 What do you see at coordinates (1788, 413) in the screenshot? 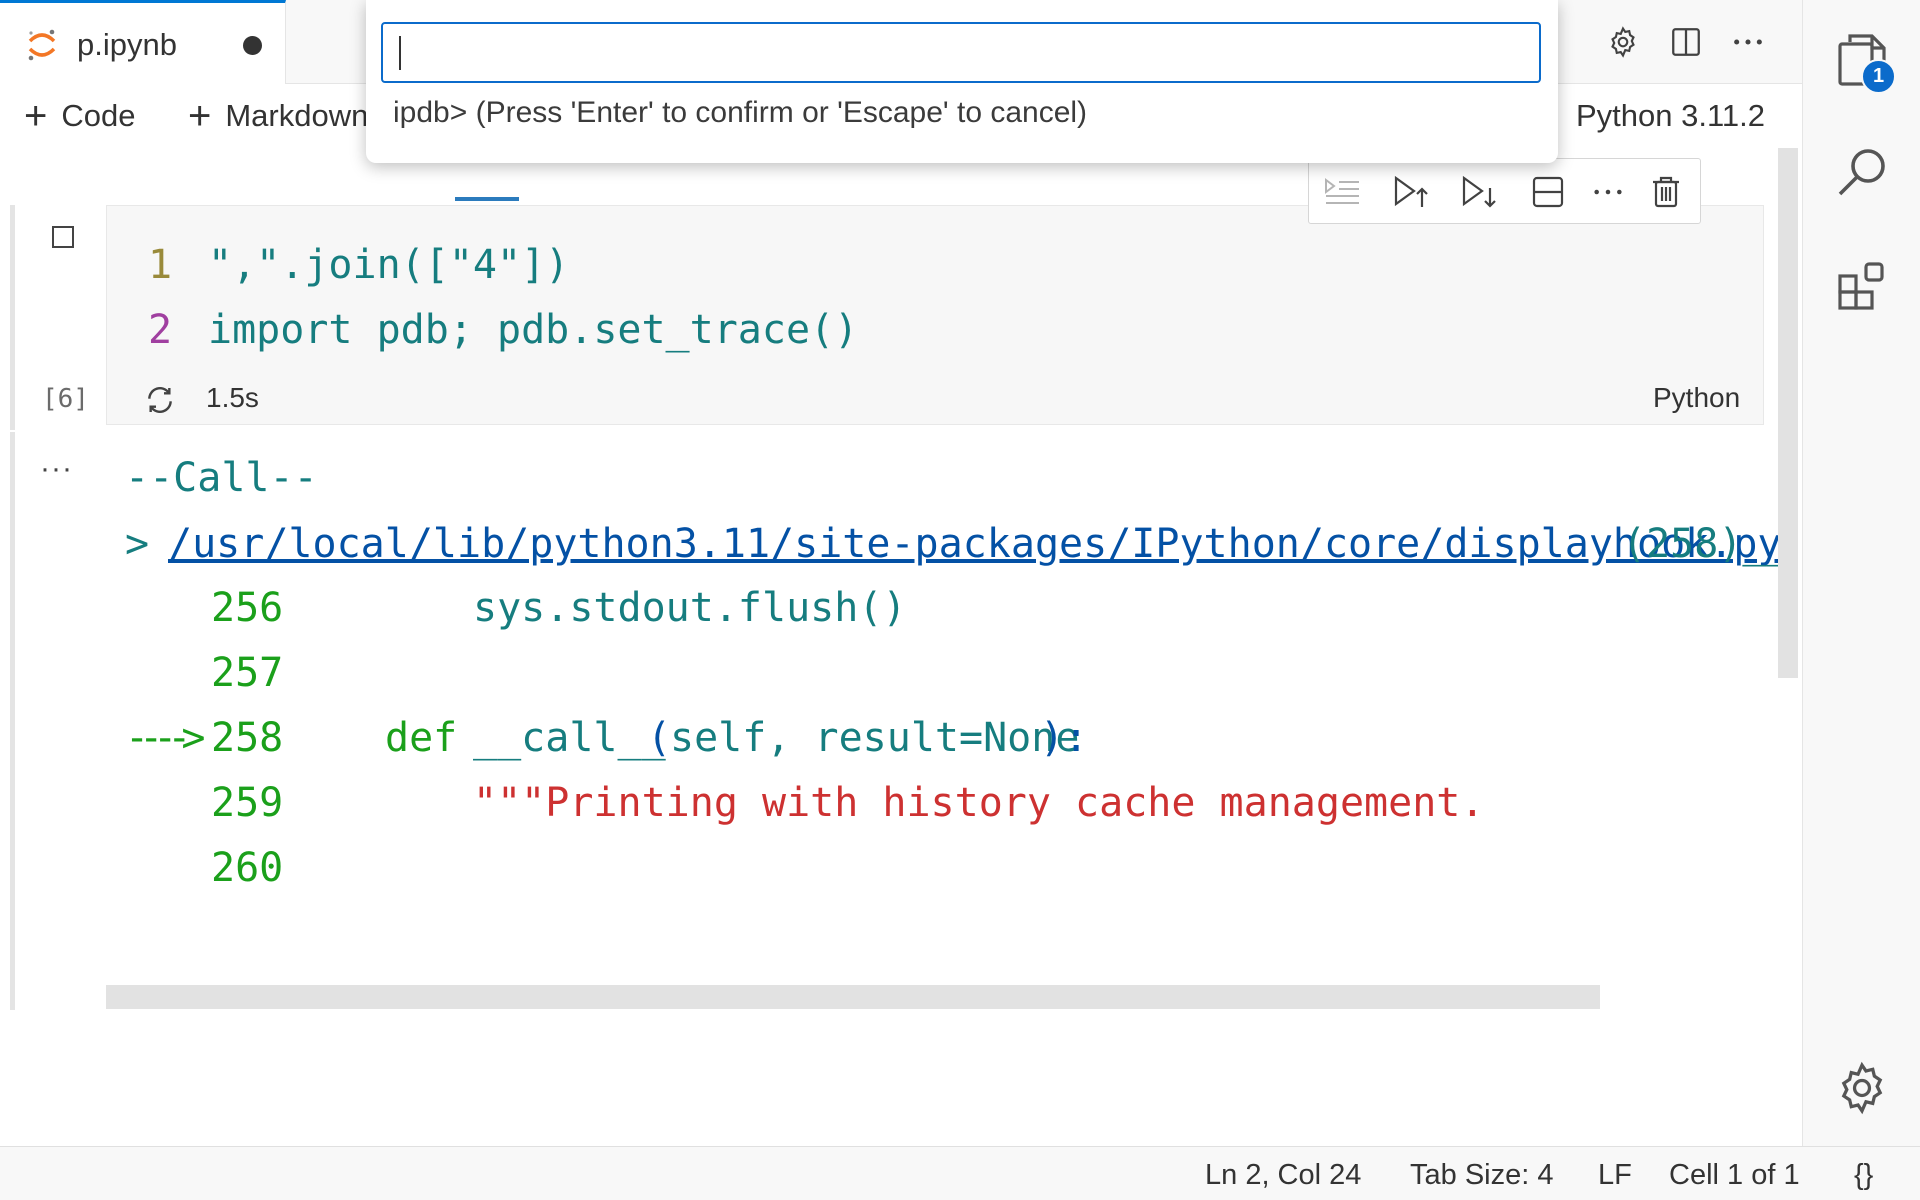
I see `editor-vertical-scrollbar` at bounding box center [1788, 413].